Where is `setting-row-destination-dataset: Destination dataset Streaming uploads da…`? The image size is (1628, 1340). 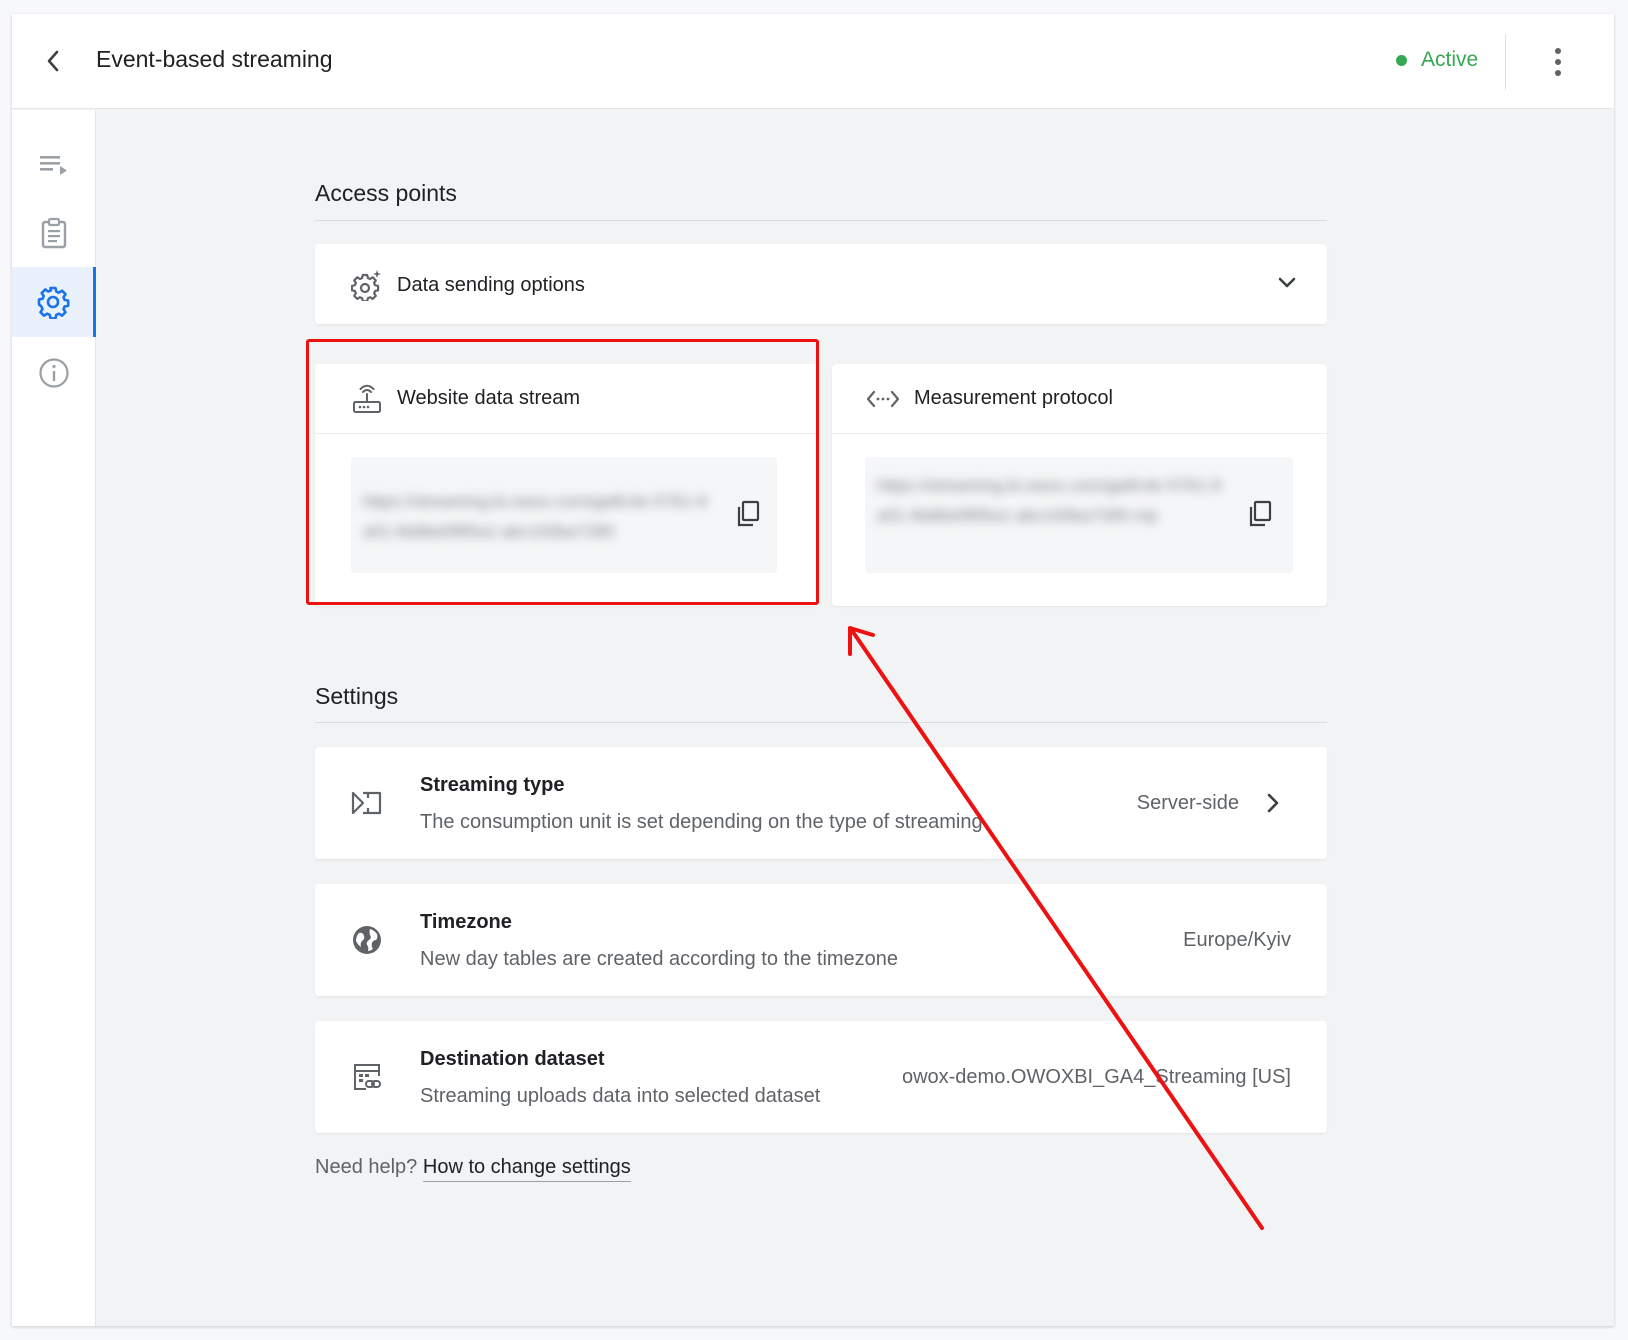
setting-row-destination-dataset: Destination dataset Streaming uploads da… is located at coordinates (821, 1077).